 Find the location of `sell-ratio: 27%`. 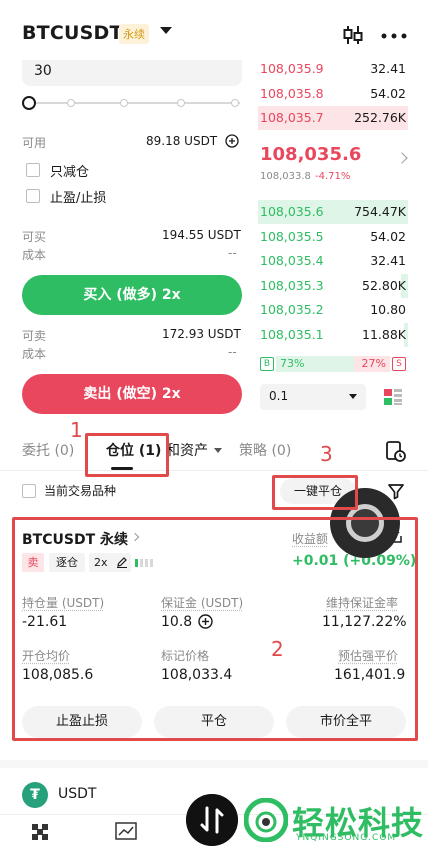

sell-ratio: 27% is located at coordinates (373, 363).